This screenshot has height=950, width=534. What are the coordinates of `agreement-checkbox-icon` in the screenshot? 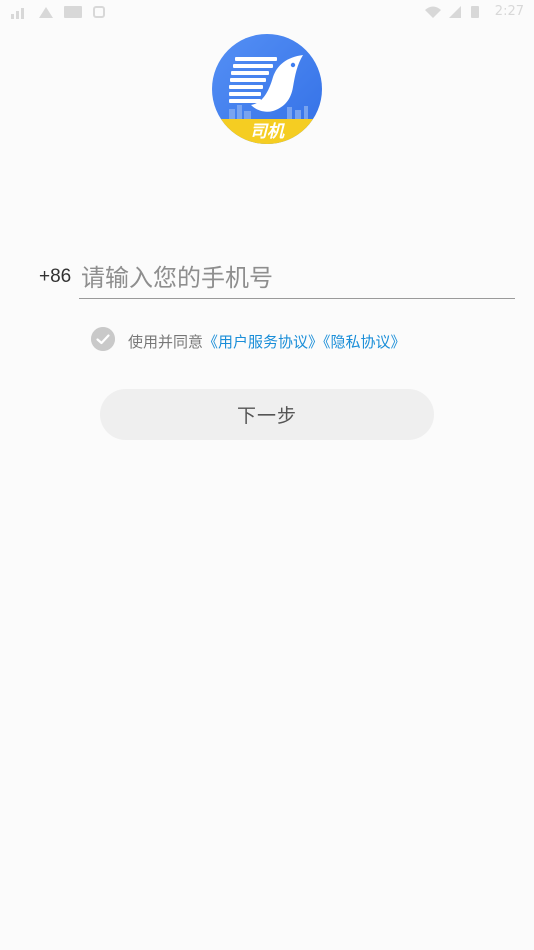 It's located at (103, 339).